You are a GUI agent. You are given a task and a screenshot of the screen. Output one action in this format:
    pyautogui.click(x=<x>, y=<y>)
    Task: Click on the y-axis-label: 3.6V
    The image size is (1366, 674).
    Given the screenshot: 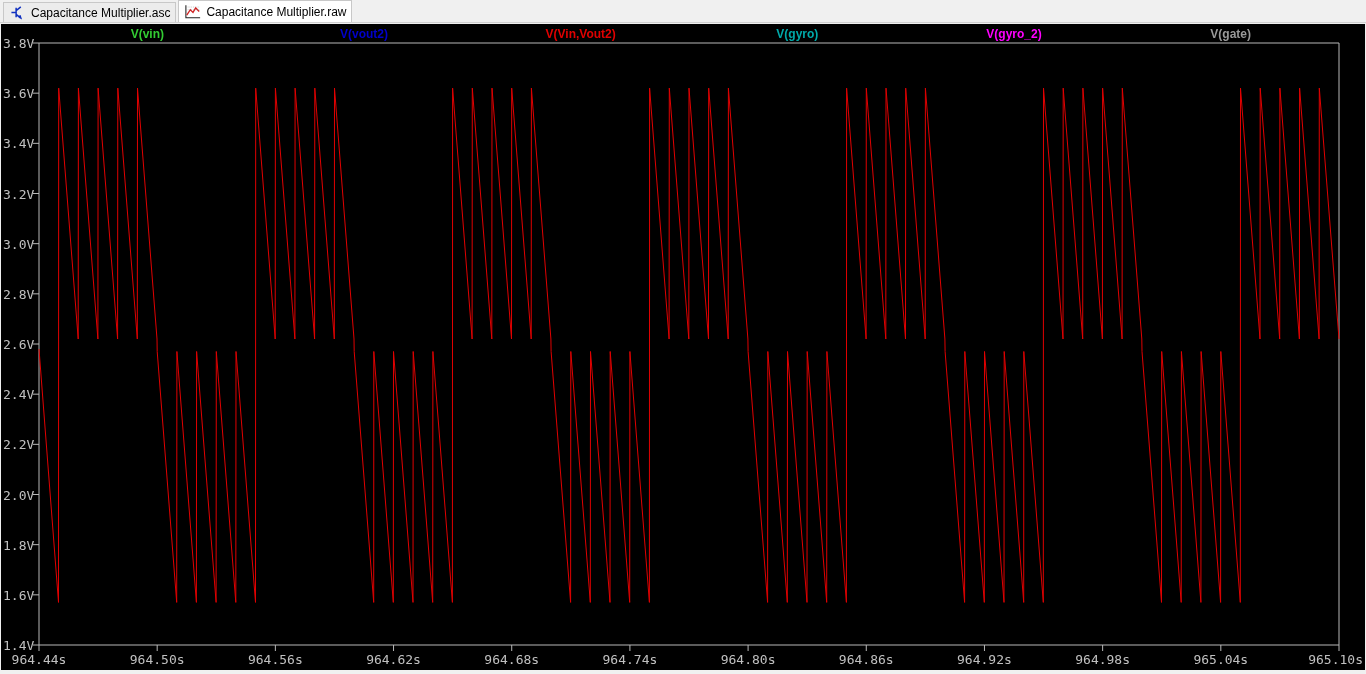 What is the action you would take?
    pyautogui.click(x=19, y=94)
    